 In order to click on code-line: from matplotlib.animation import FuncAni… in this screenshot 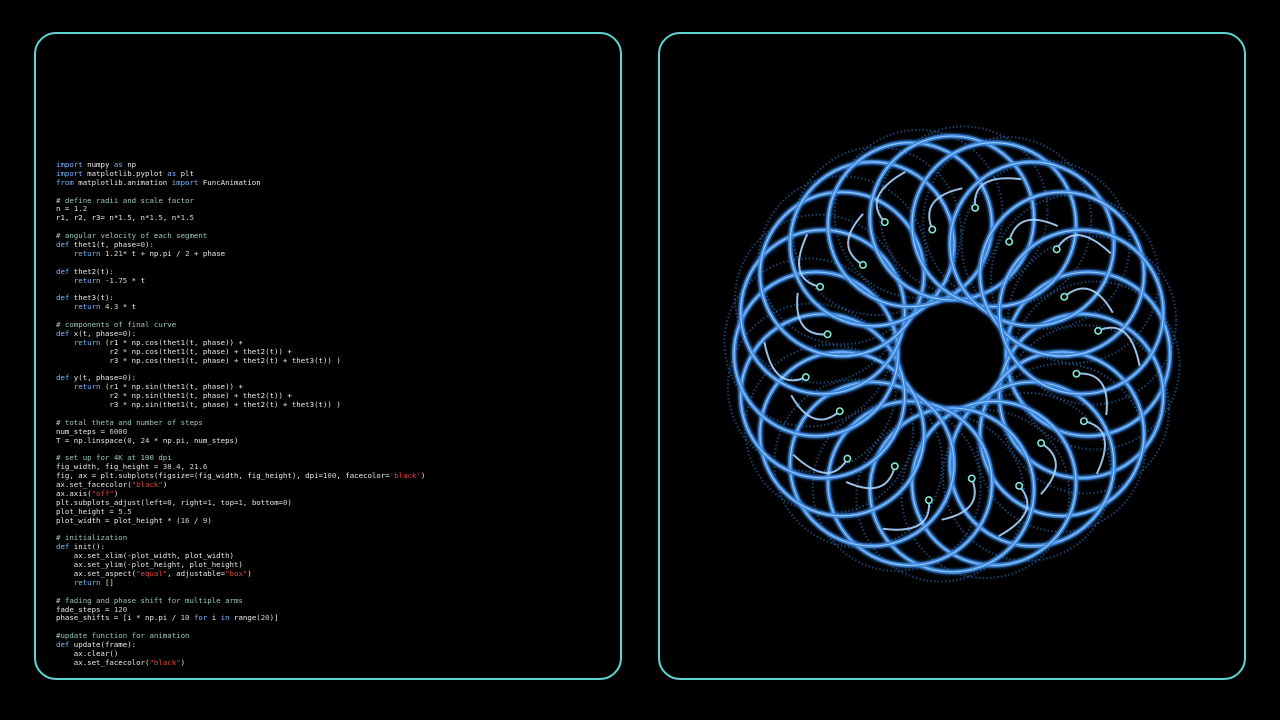, I will do `click(158, 182)`.